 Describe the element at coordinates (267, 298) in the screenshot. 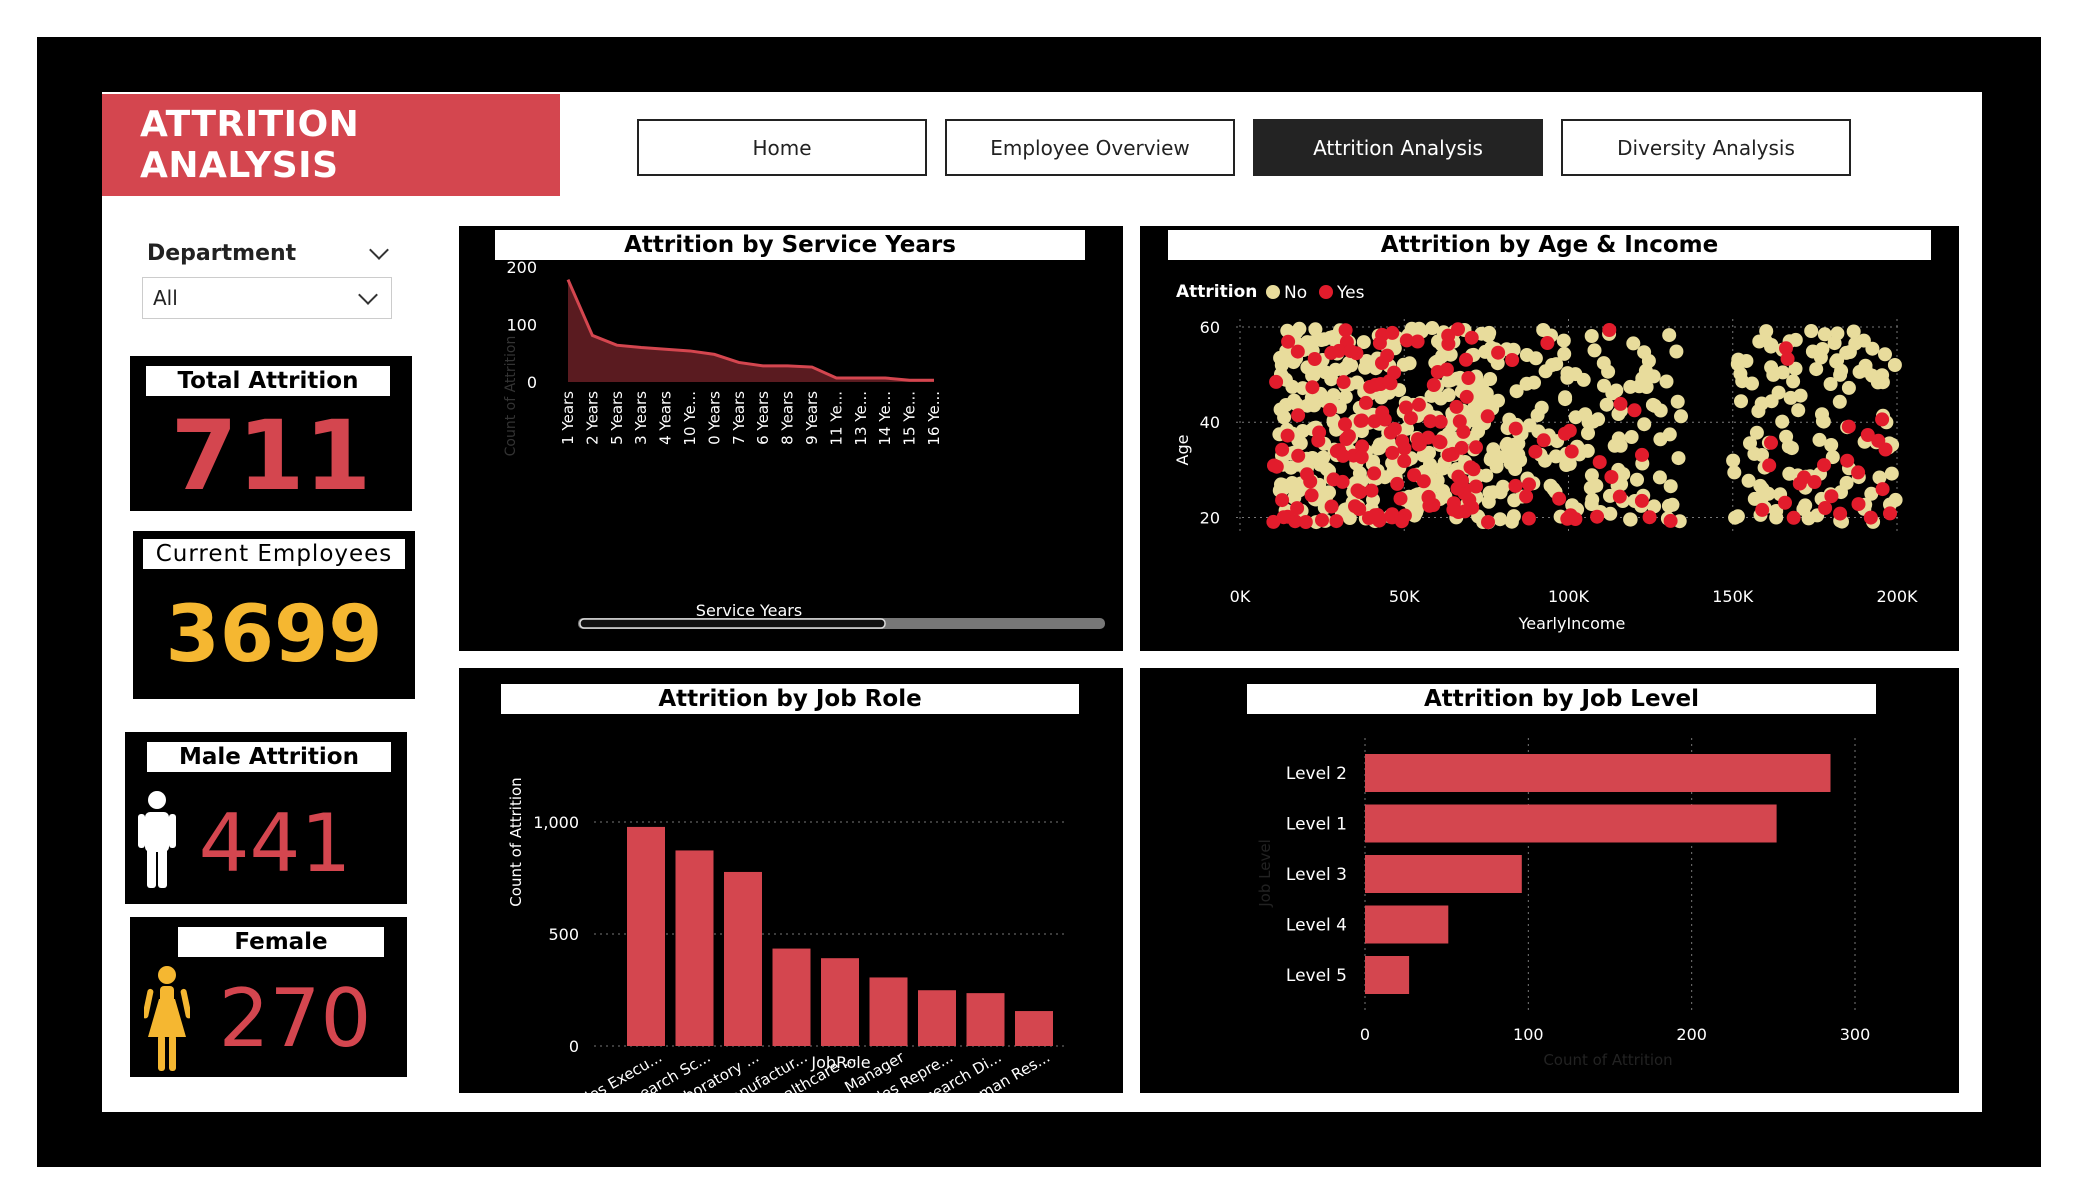

I see `department-dropdown: All` at that location.